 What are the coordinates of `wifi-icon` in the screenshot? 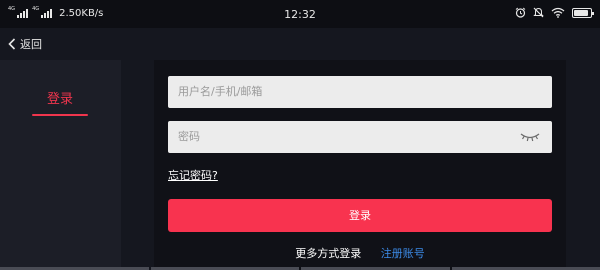 It's located at (558, 12).